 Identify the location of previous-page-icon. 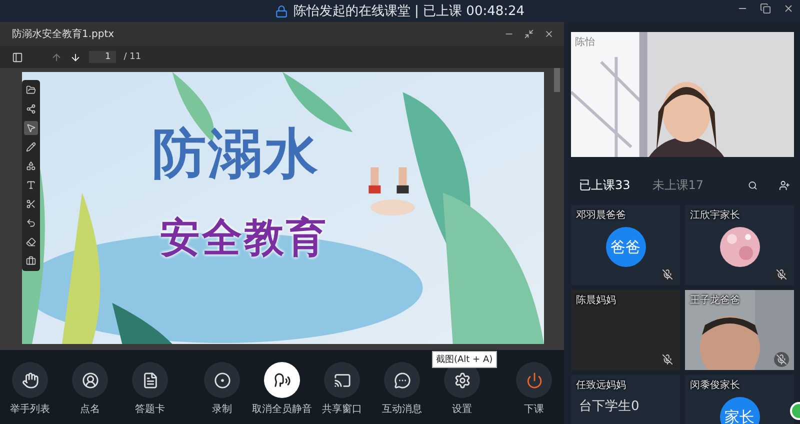
(56, 57).